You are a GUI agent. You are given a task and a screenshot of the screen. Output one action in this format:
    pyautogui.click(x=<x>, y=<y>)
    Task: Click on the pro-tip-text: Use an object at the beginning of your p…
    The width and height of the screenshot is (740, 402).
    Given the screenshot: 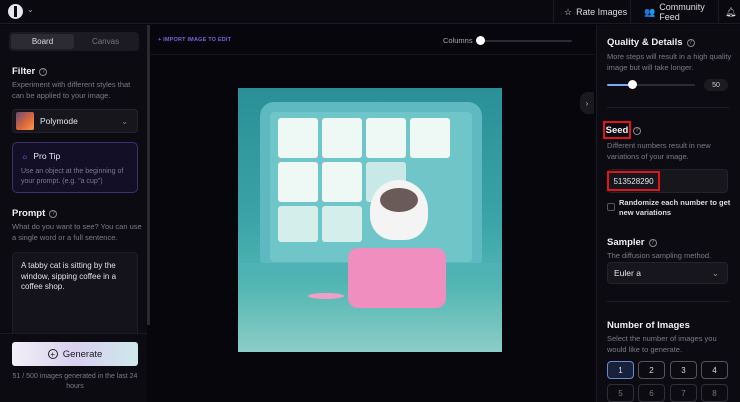 What is the action you would take?
    pyautogui.click(x=72, y=176)
    